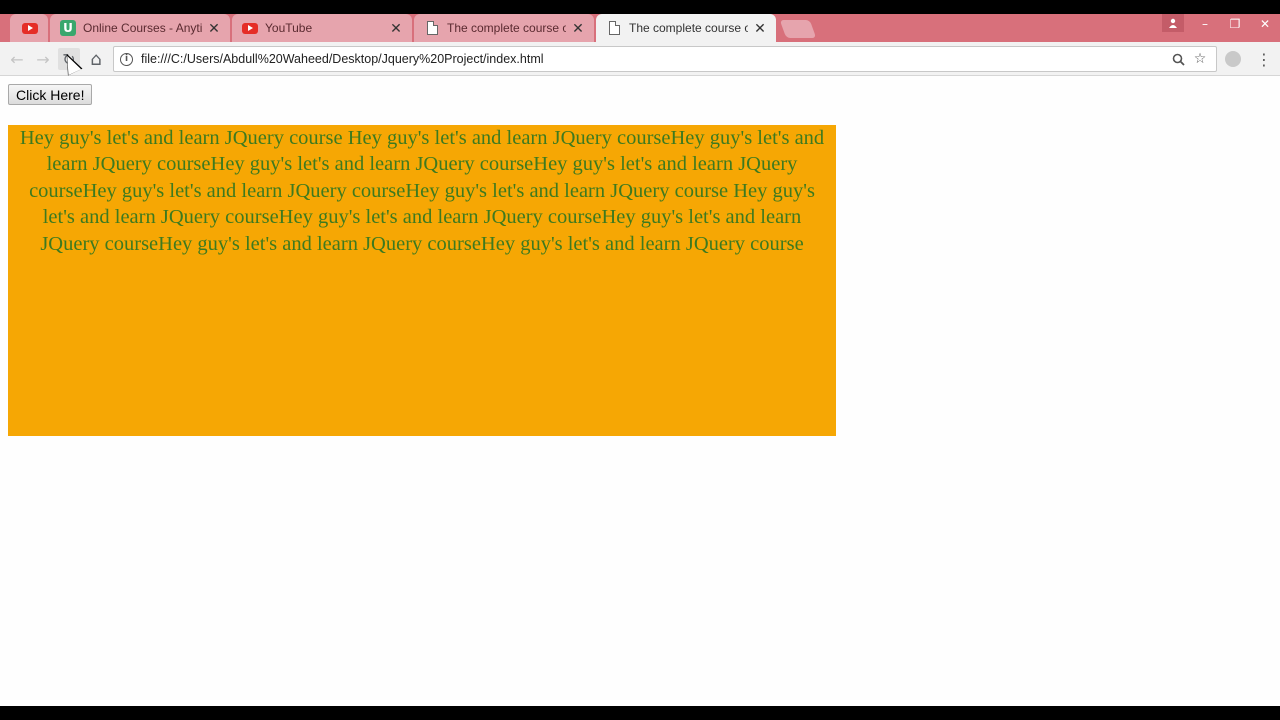  I want to click on top-letterbox, so click(640, 7).